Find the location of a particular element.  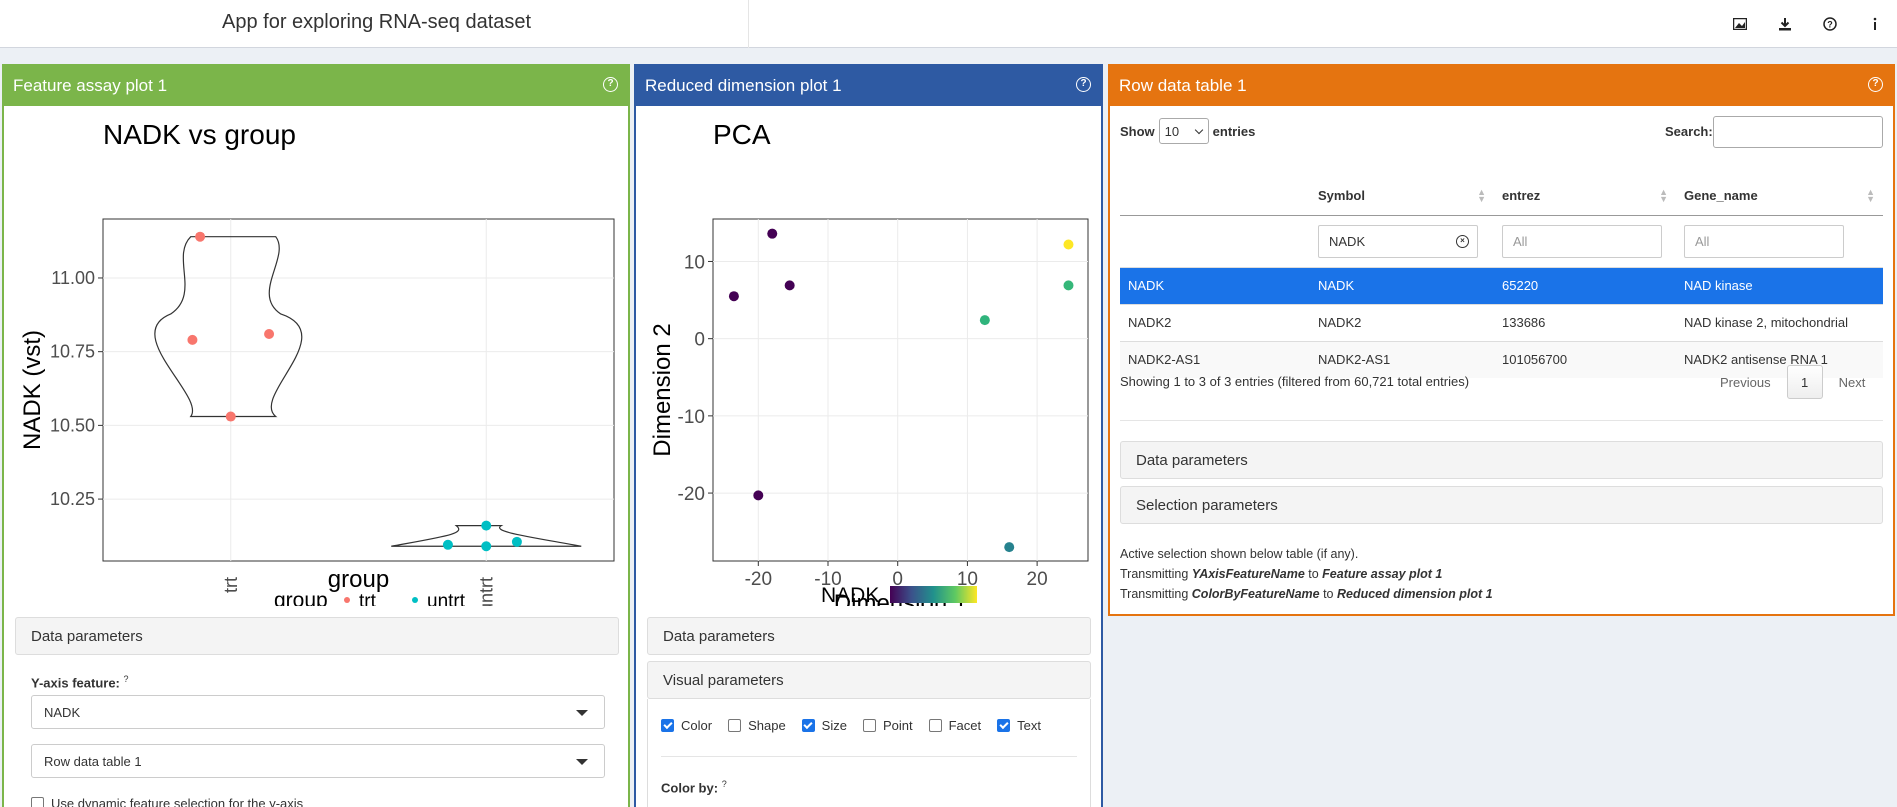

panel-label: Data parameters is located at coordinates (1192, 460).